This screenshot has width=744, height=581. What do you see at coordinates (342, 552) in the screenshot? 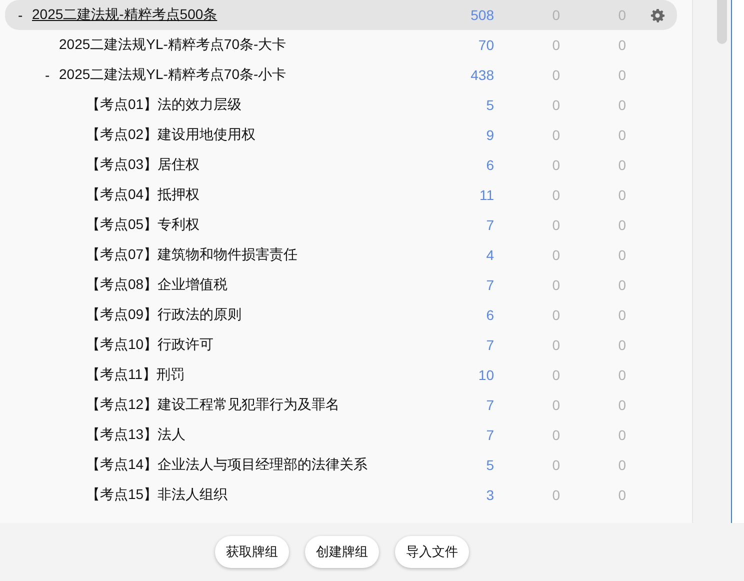
I see `deck-action-button: 创建牌组` at bounding box center [342, 552].